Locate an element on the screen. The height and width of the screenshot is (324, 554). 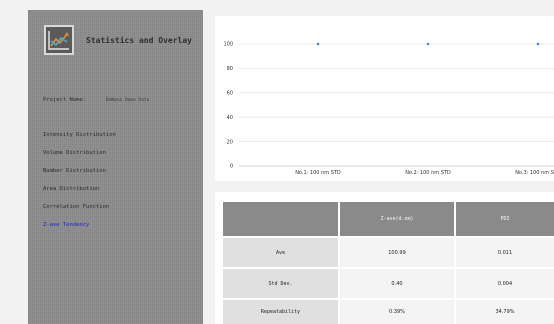
y-tick-label: 100 is located at coordinates (228, 45).